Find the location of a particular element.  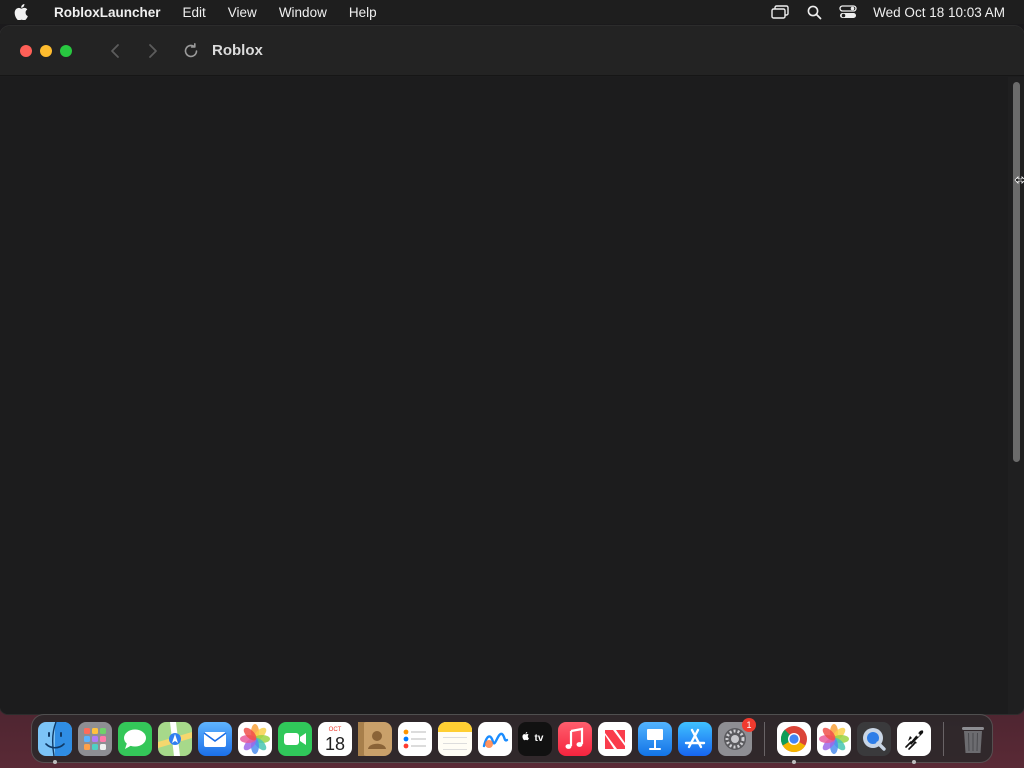

dock-freeform is located at coordinates (495, 738).